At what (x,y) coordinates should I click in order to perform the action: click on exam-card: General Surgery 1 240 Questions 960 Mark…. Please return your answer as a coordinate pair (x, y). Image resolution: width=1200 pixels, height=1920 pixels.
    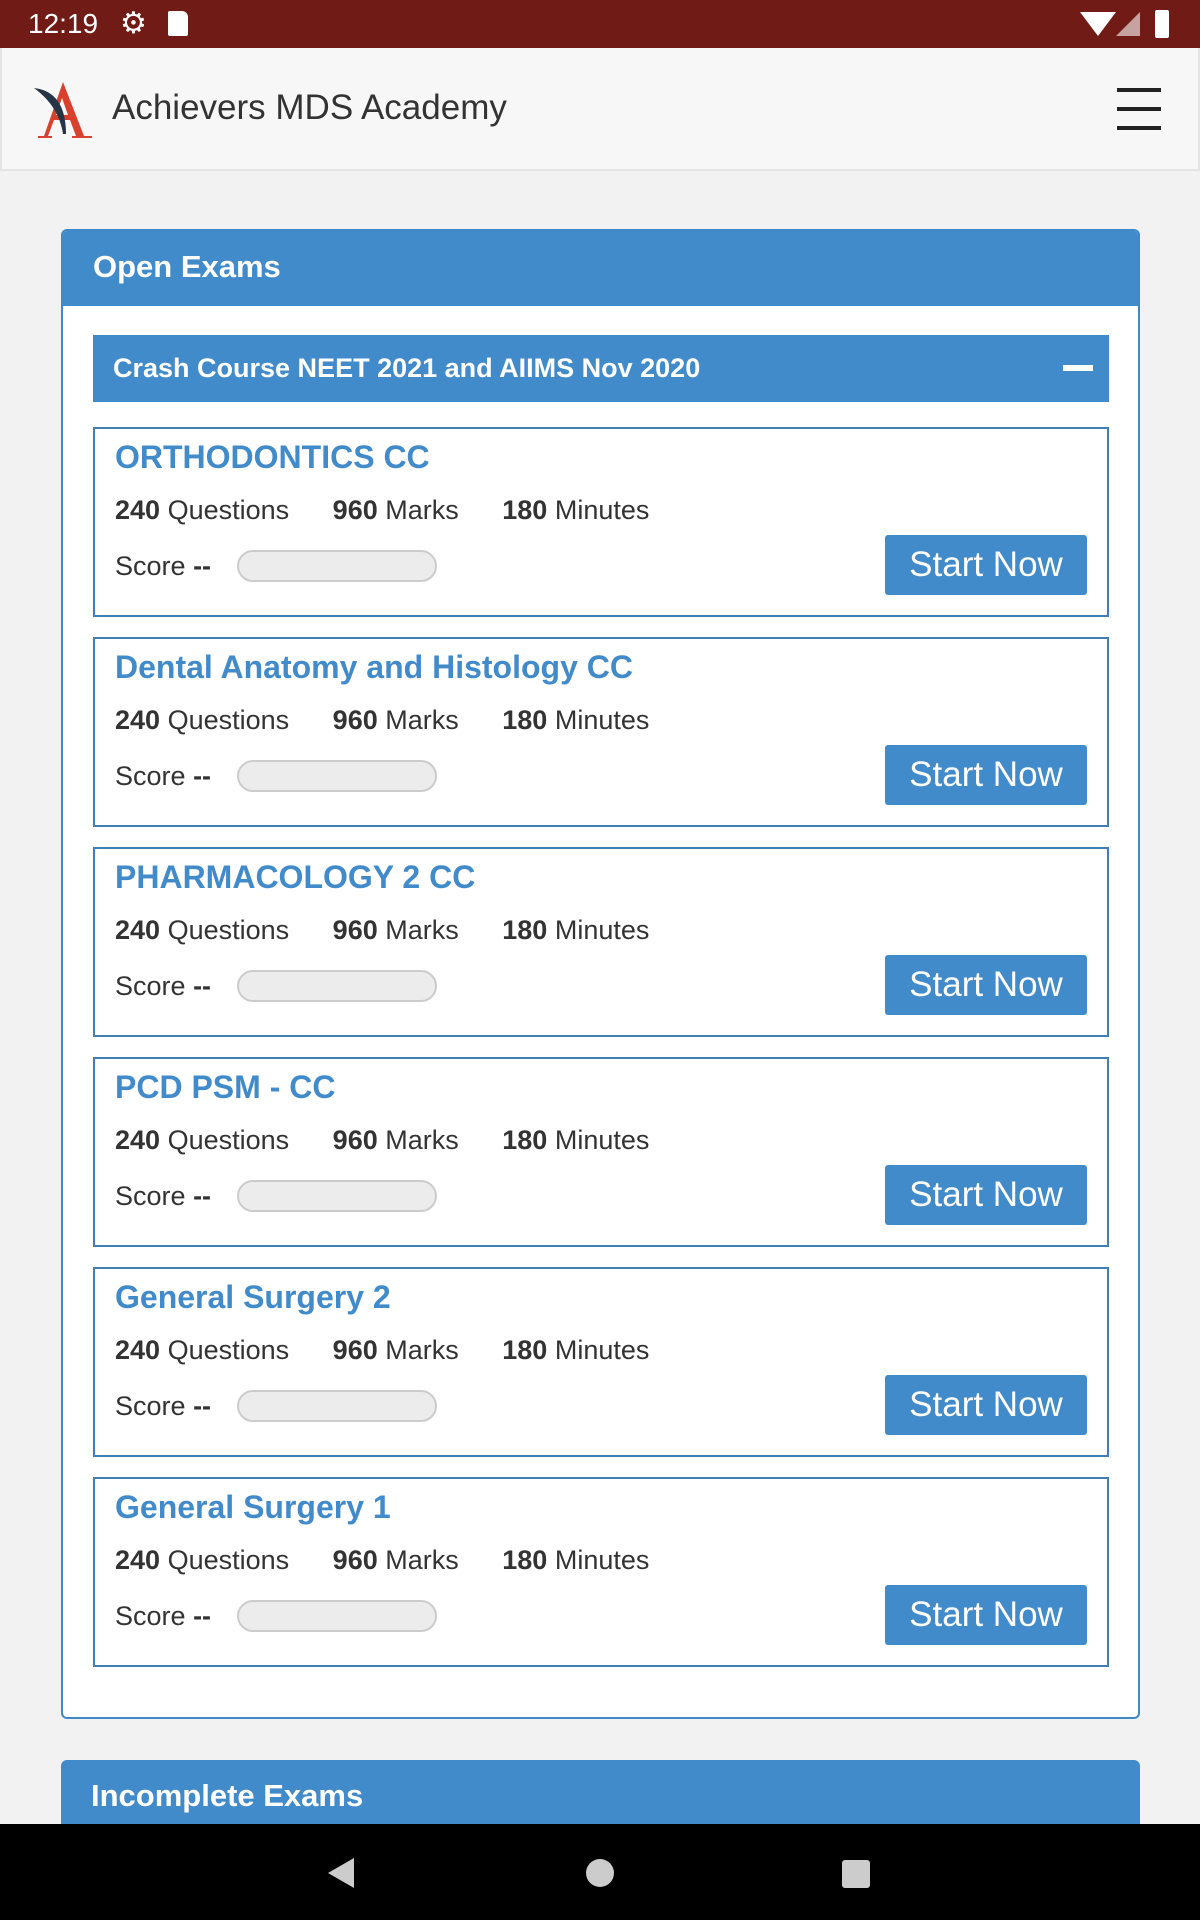
    Looking at the image, I should click on (601, 1572).